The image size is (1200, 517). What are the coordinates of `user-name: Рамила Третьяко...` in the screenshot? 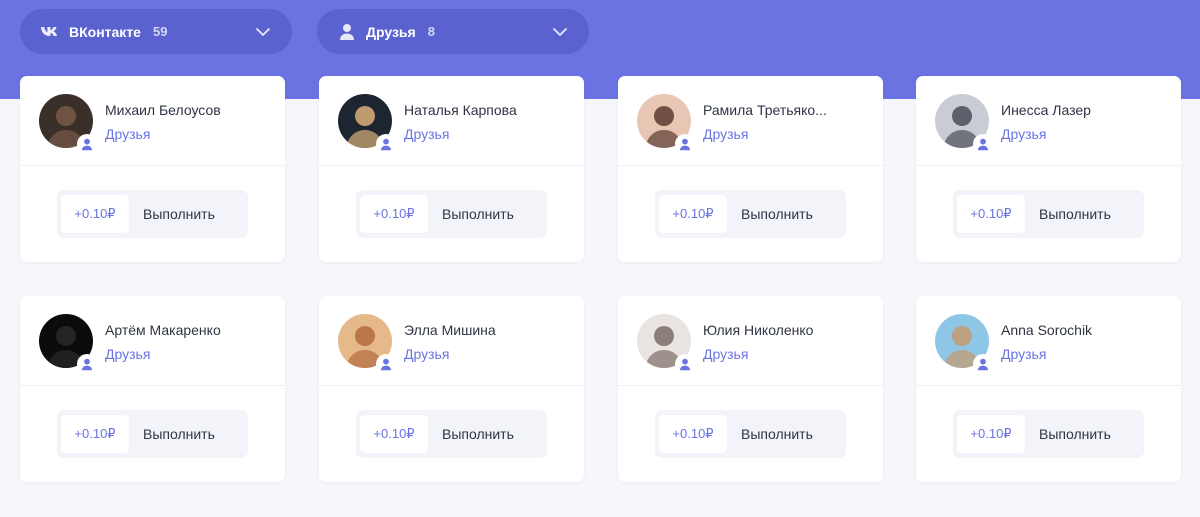 It's located at (788, 110).